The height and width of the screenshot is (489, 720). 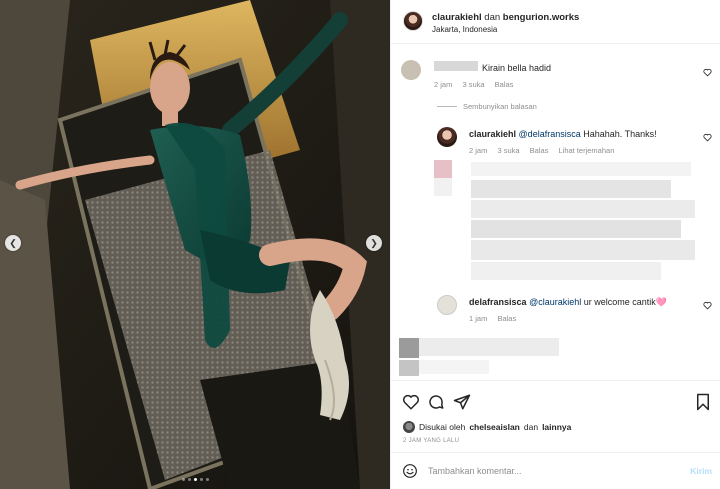 I want to click on collaborator-username: bengurion.works, so click(x=541, y=17).